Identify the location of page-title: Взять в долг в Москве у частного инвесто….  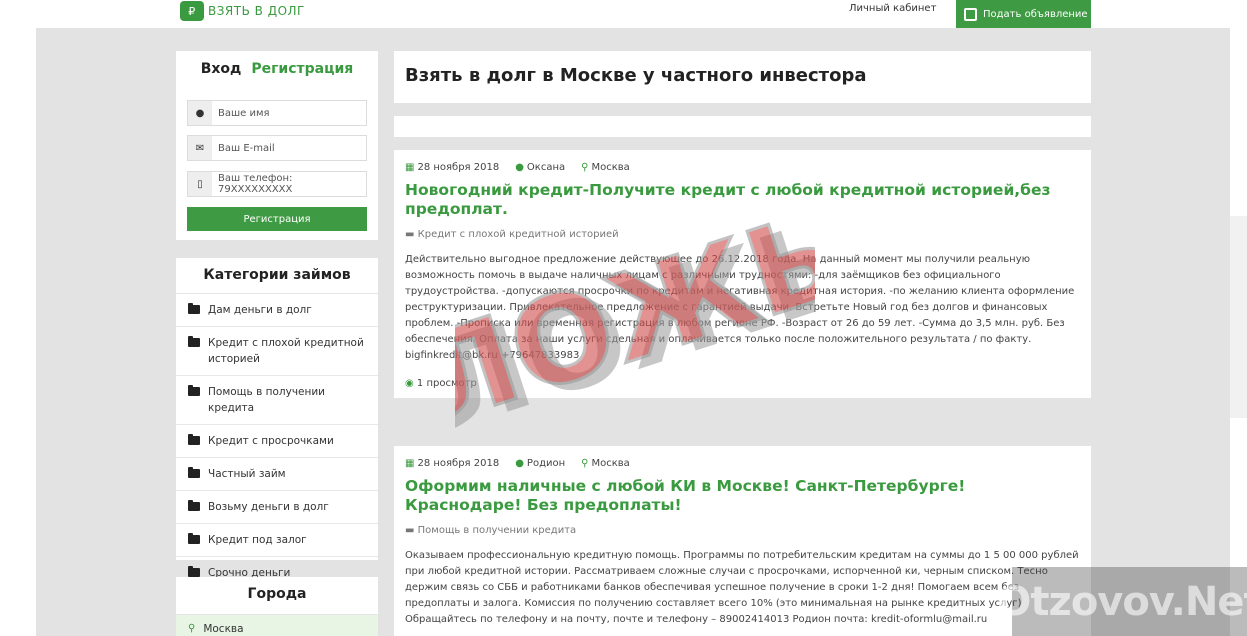
(636, 75).